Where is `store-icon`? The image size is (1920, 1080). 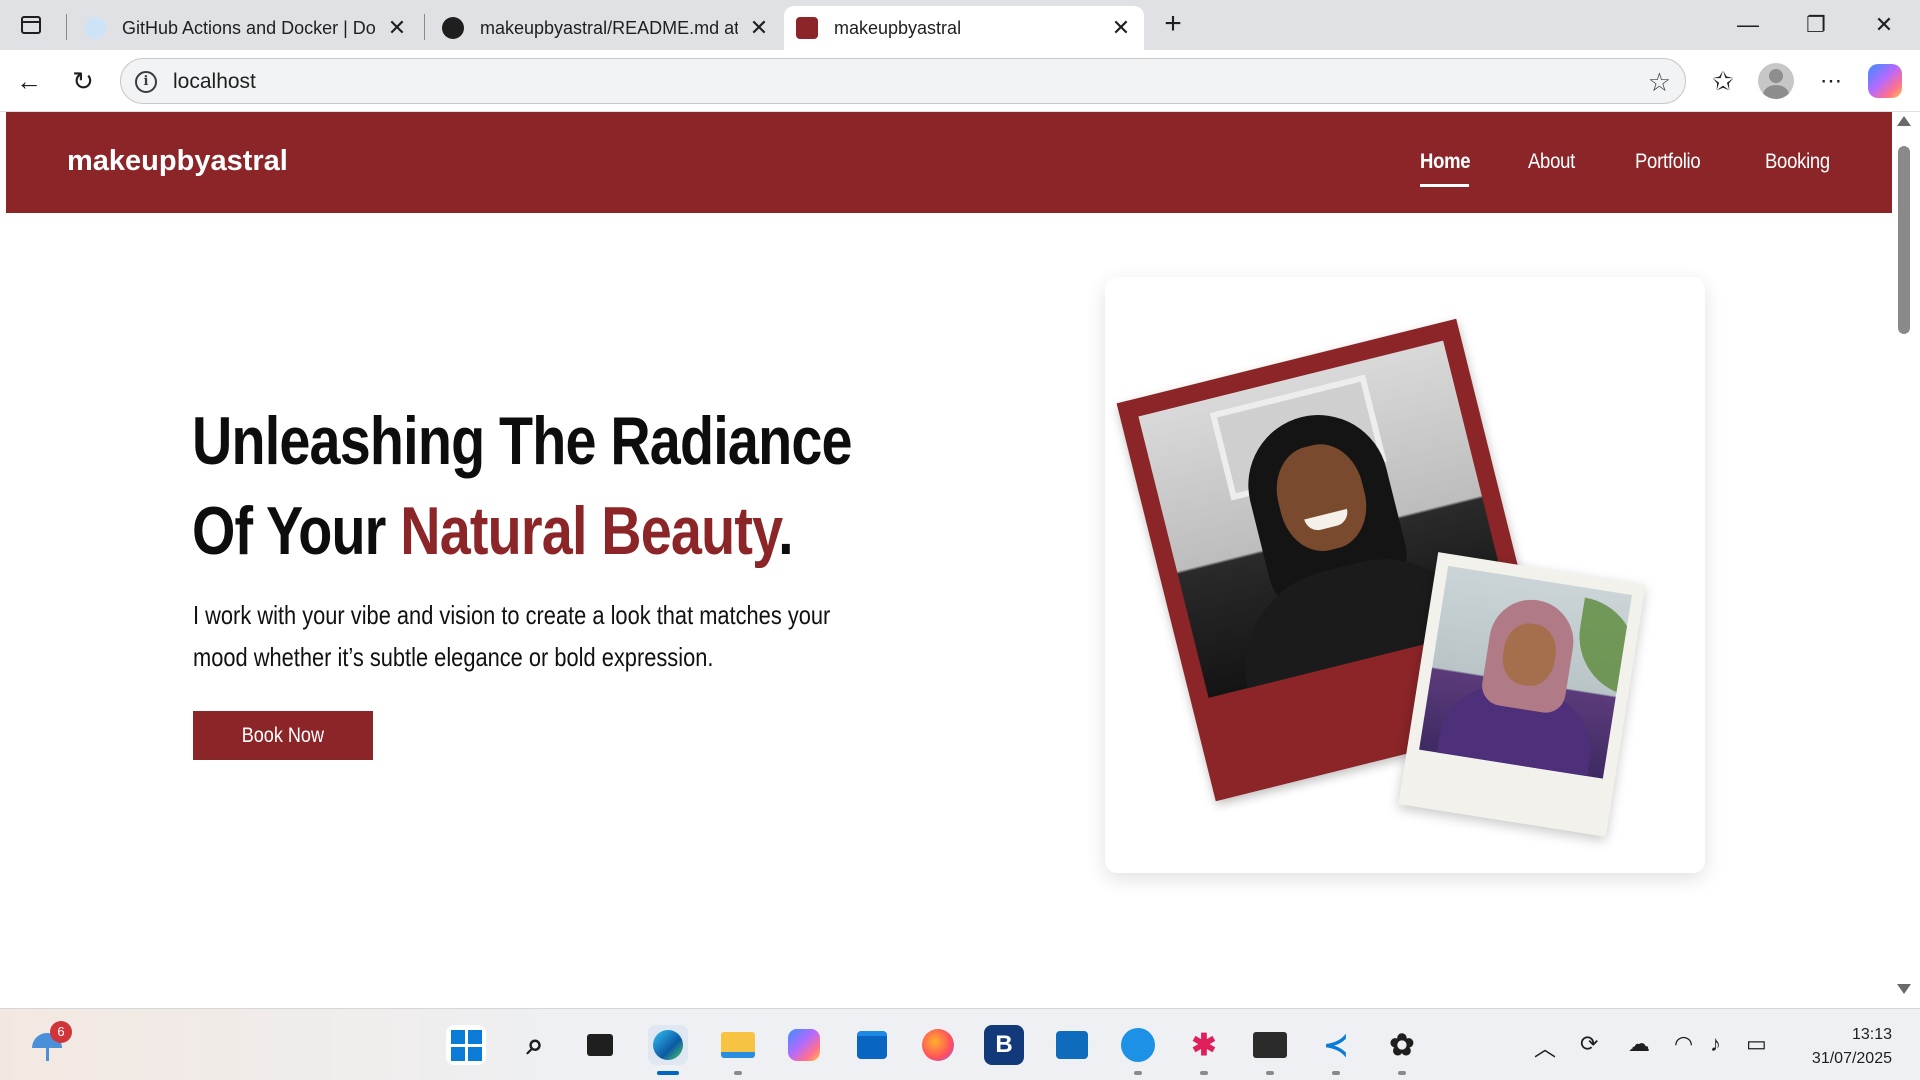 store-icon is located at coordinates (872, 1045).